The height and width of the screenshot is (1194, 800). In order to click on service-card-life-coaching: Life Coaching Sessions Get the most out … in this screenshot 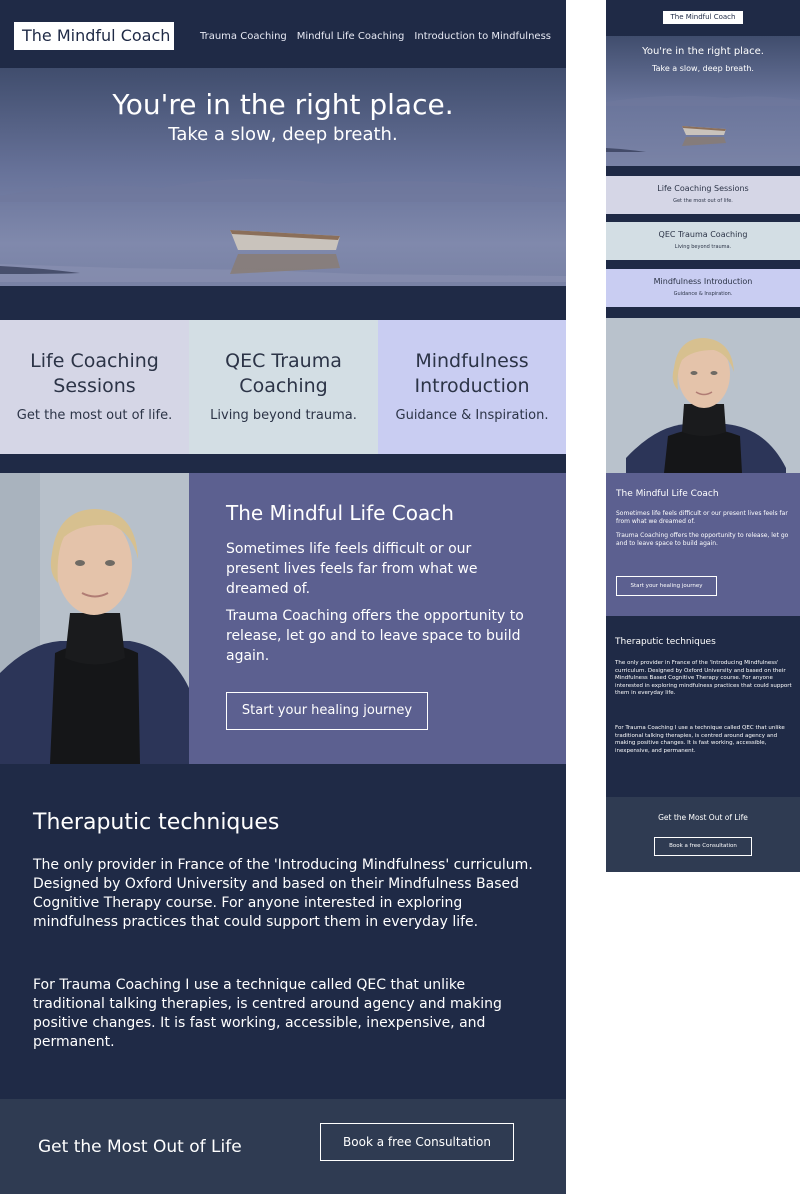, I will do `click(94, 387)`.